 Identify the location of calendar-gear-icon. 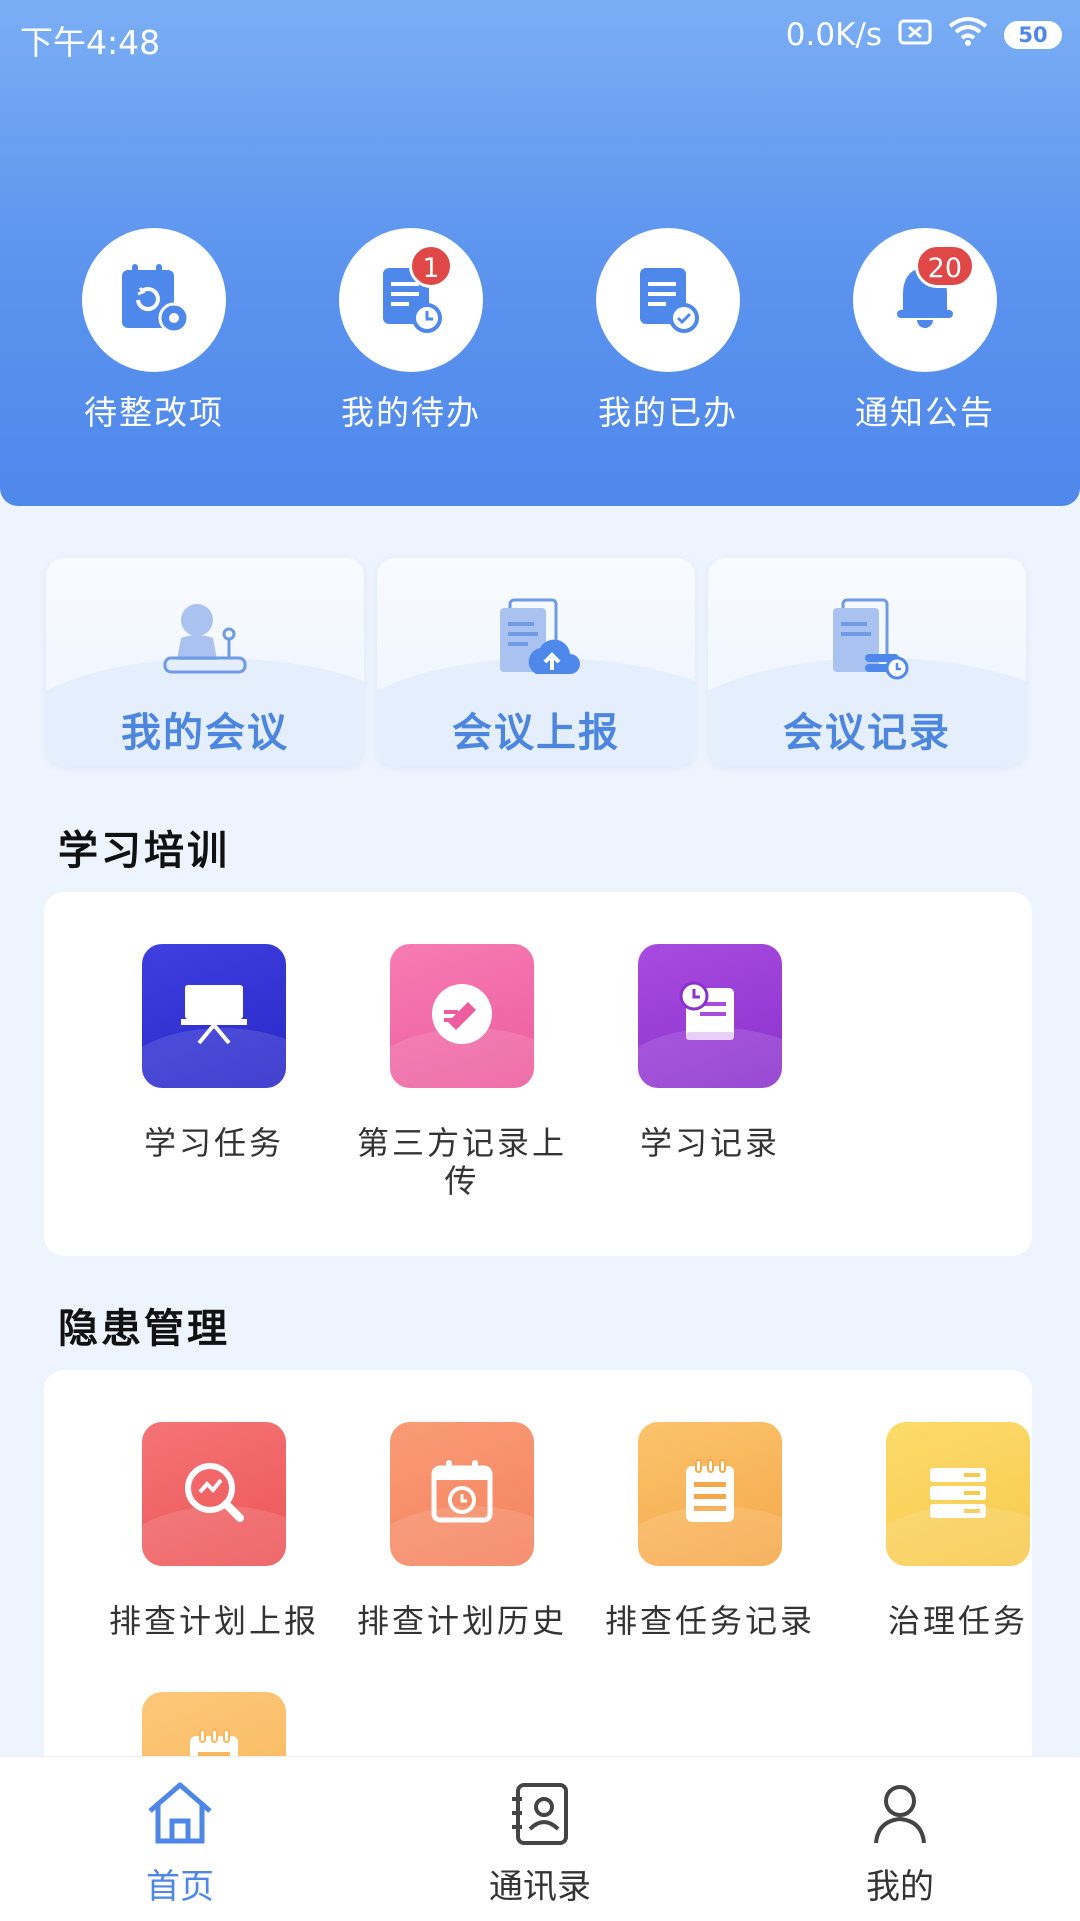
(154, 300).